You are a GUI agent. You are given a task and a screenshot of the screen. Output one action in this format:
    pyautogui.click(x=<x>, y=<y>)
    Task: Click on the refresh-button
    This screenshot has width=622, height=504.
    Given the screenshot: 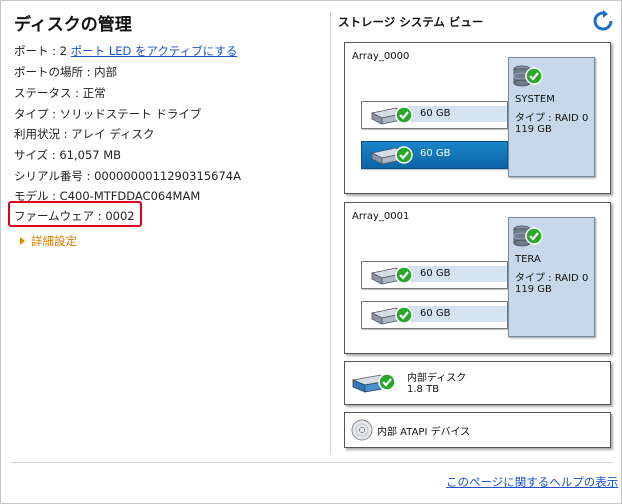 What is the action you would take?
    pyautogui.click(x=603, y=21)
    